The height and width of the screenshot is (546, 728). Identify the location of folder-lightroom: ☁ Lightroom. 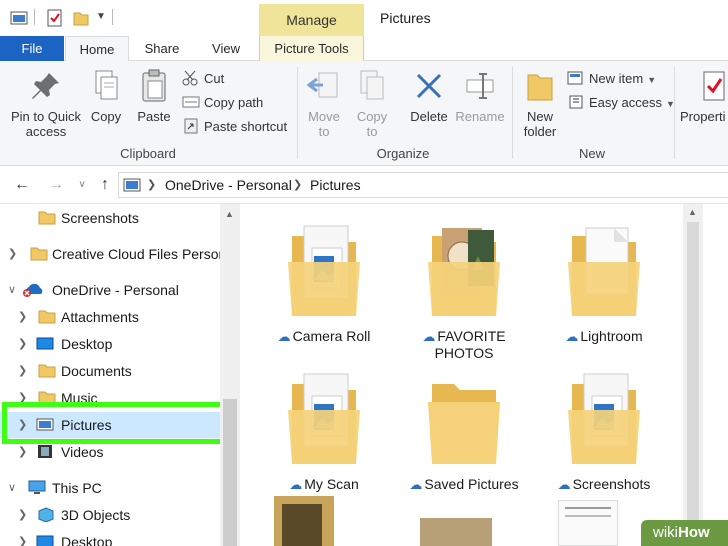
(604, 282).